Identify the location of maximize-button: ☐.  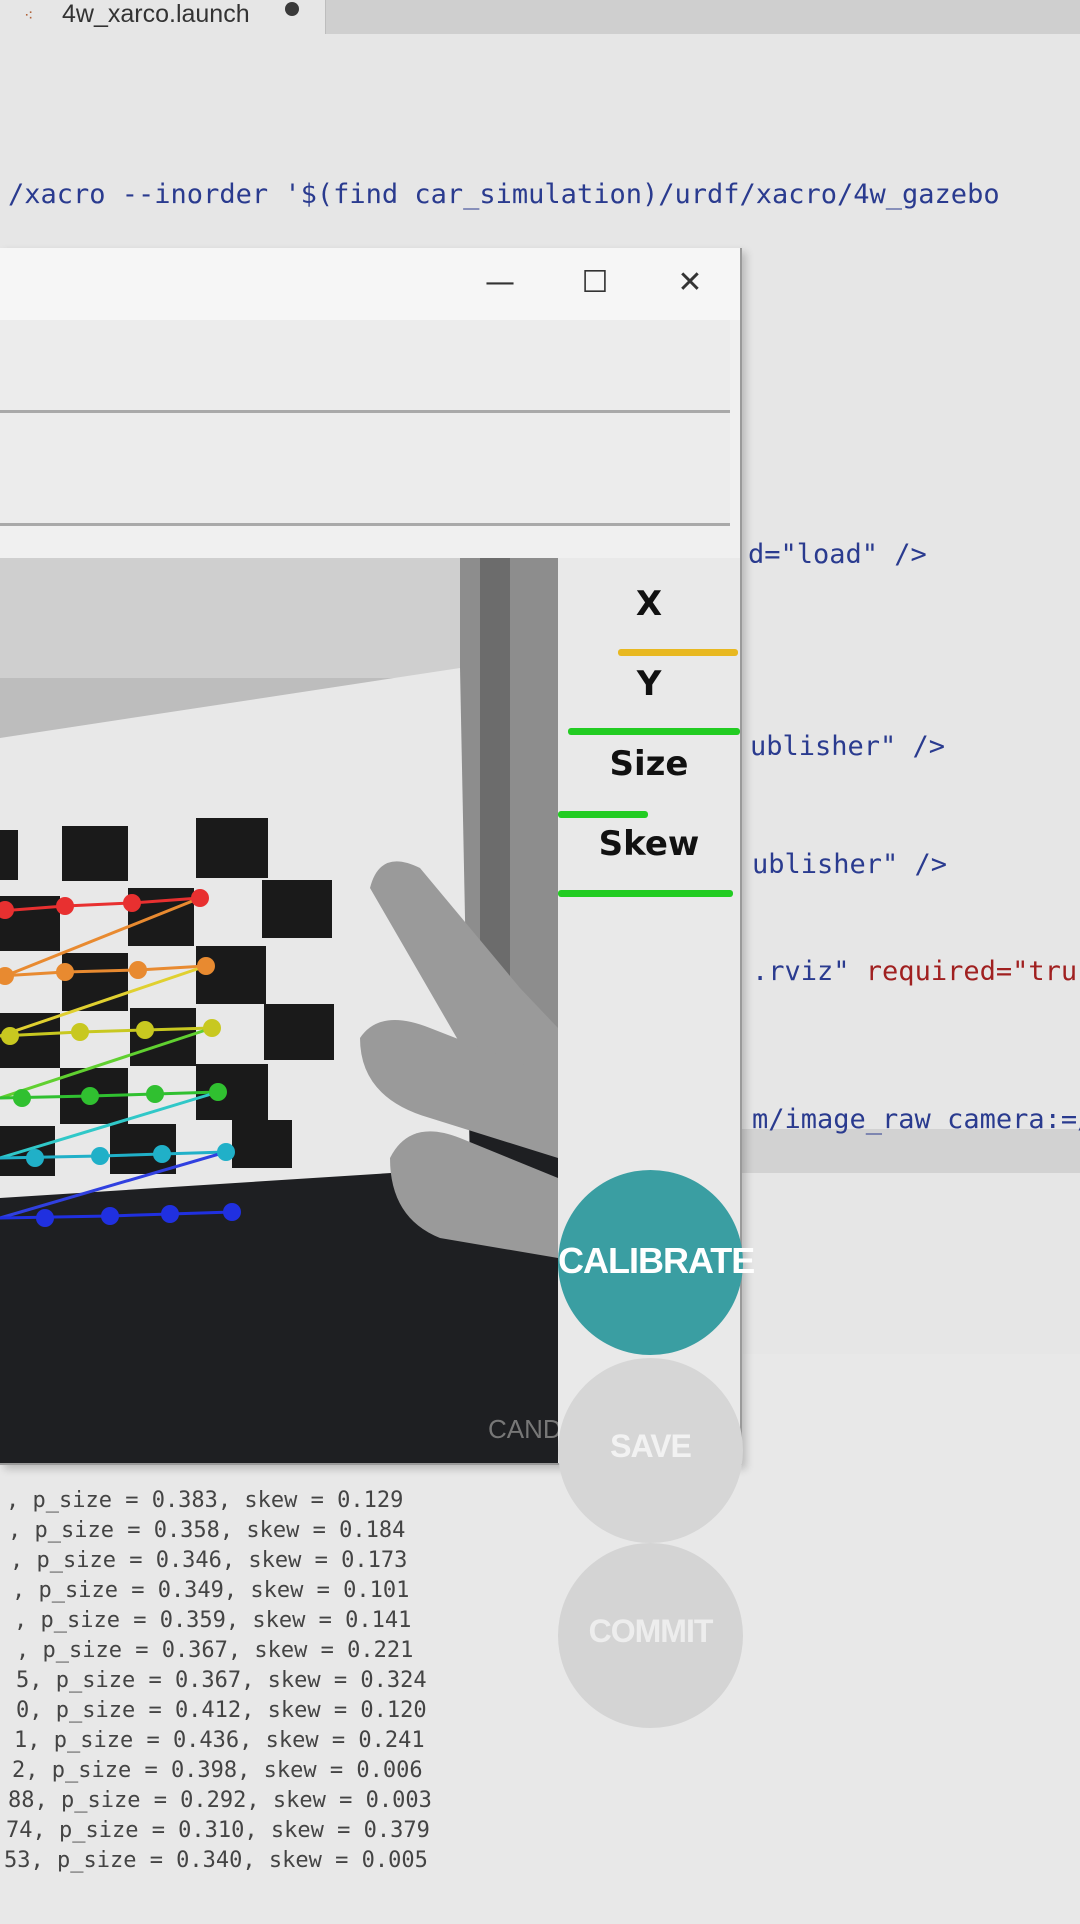
(595, 283).